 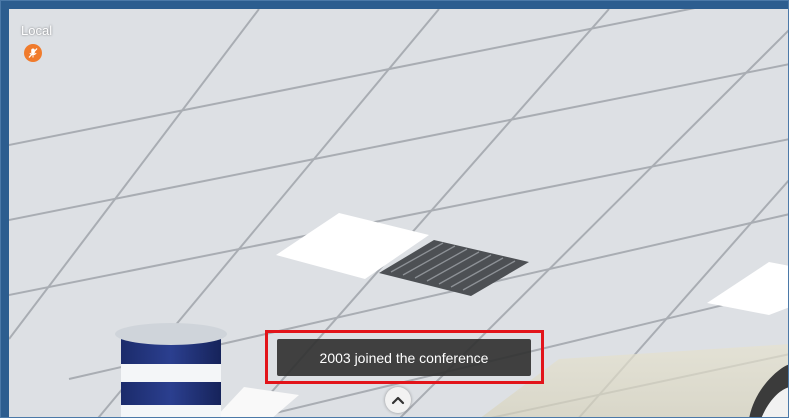 What do you see at coordinates (37, 30) in the screenshot?
I see `local-video-label: Local` at bounding box center [37, 30].